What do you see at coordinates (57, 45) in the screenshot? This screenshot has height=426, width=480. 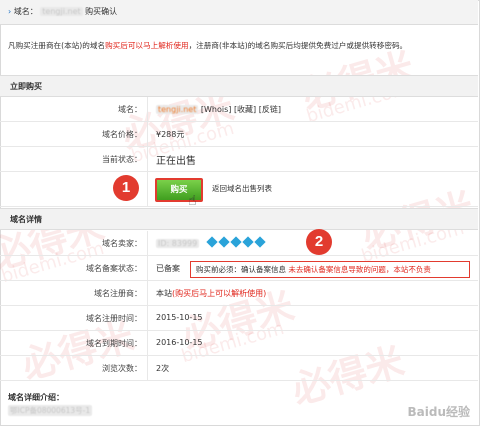 I see `notice-text: 凡购买注册商在(本站)的域名` at bounding box center [57, 45].